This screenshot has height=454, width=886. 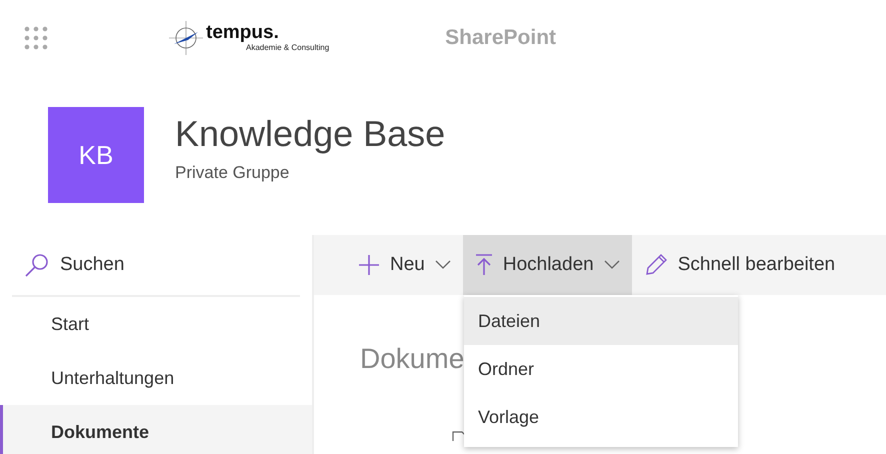 I want to click on site-logo: KB, so click(x=96, y=155).